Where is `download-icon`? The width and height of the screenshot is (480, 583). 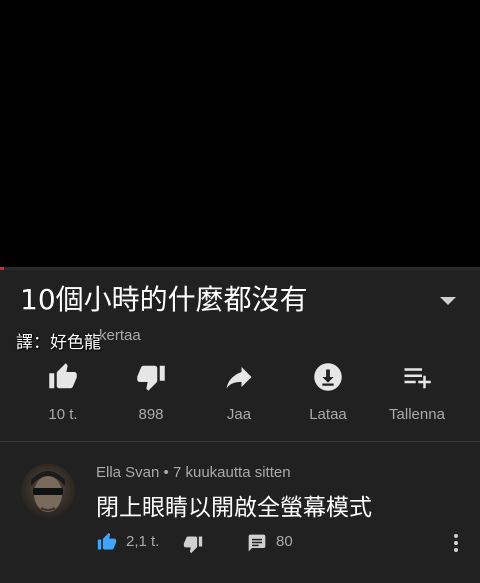 download-icon is located at coordinates (328, 377).